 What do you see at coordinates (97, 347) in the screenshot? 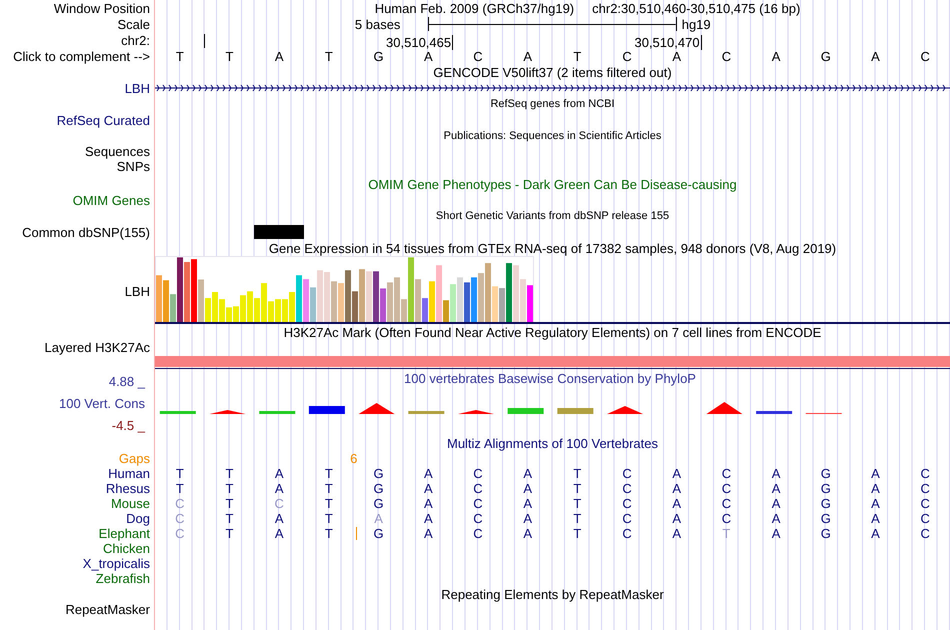
I see `track-label: Layered H3K27Ac` at bounding box center [97, 347].